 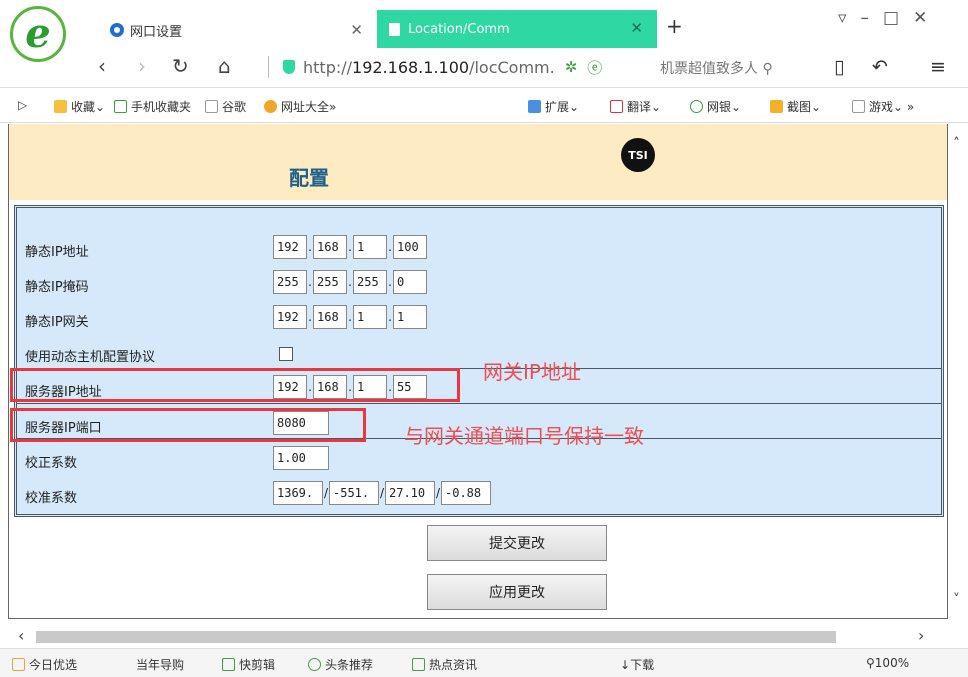 I want to click on status-item-clip: 快剪辑, so click(x=248, y=664).